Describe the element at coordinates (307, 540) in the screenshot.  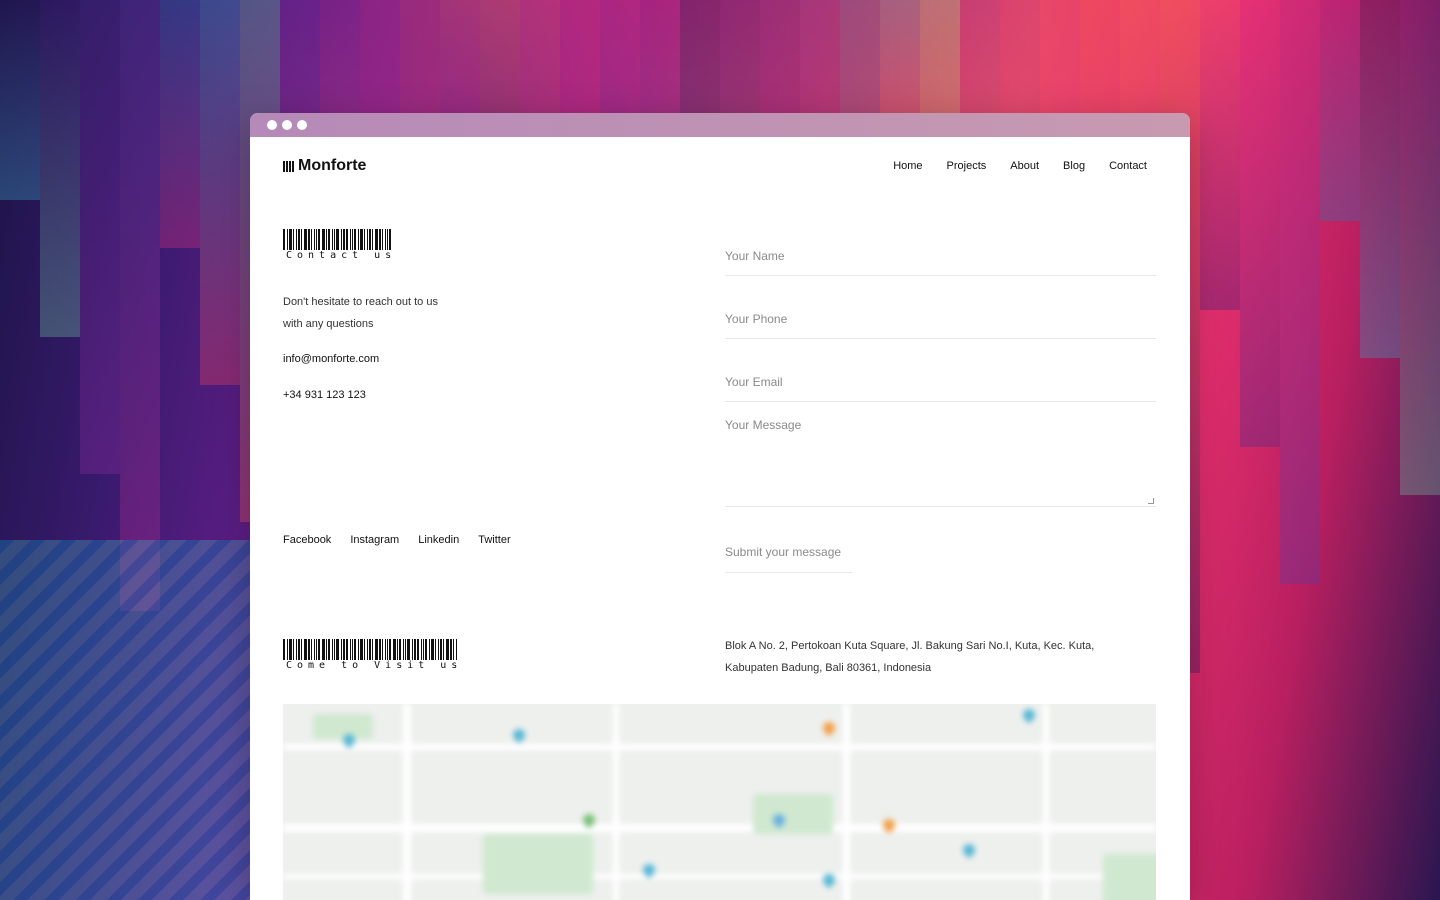
I see `social-link-facebook: Facebook` at that location.